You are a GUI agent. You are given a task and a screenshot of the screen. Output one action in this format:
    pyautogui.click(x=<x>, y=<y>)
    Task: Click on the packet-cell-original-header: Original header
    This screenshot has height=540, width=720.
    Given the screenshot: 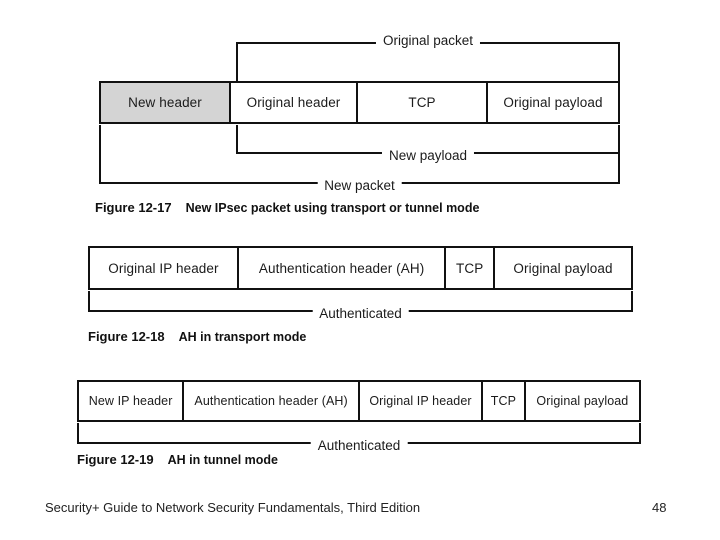 What is the action you would take?
    pyautogui.click(x=295, y=102)
    